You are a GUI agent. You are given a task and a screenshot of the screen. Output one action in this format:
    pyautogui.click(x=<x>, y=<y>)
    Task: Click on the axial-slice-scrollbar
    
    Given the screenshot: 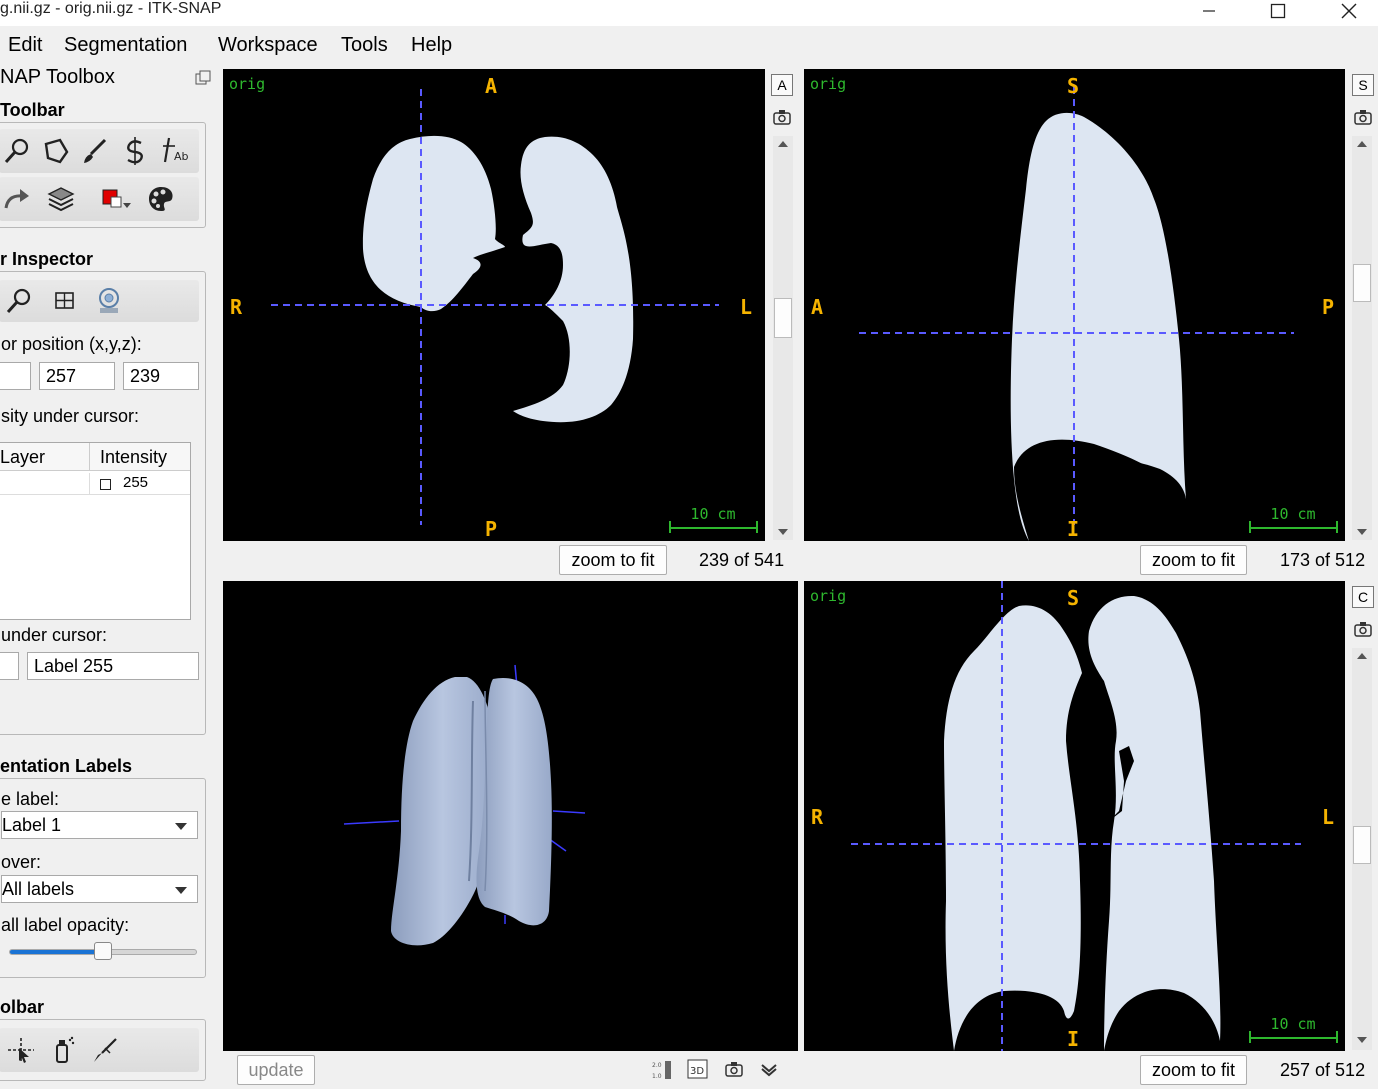 What is the action you would take?
    pyautogui.click(x=783, y=338)
    